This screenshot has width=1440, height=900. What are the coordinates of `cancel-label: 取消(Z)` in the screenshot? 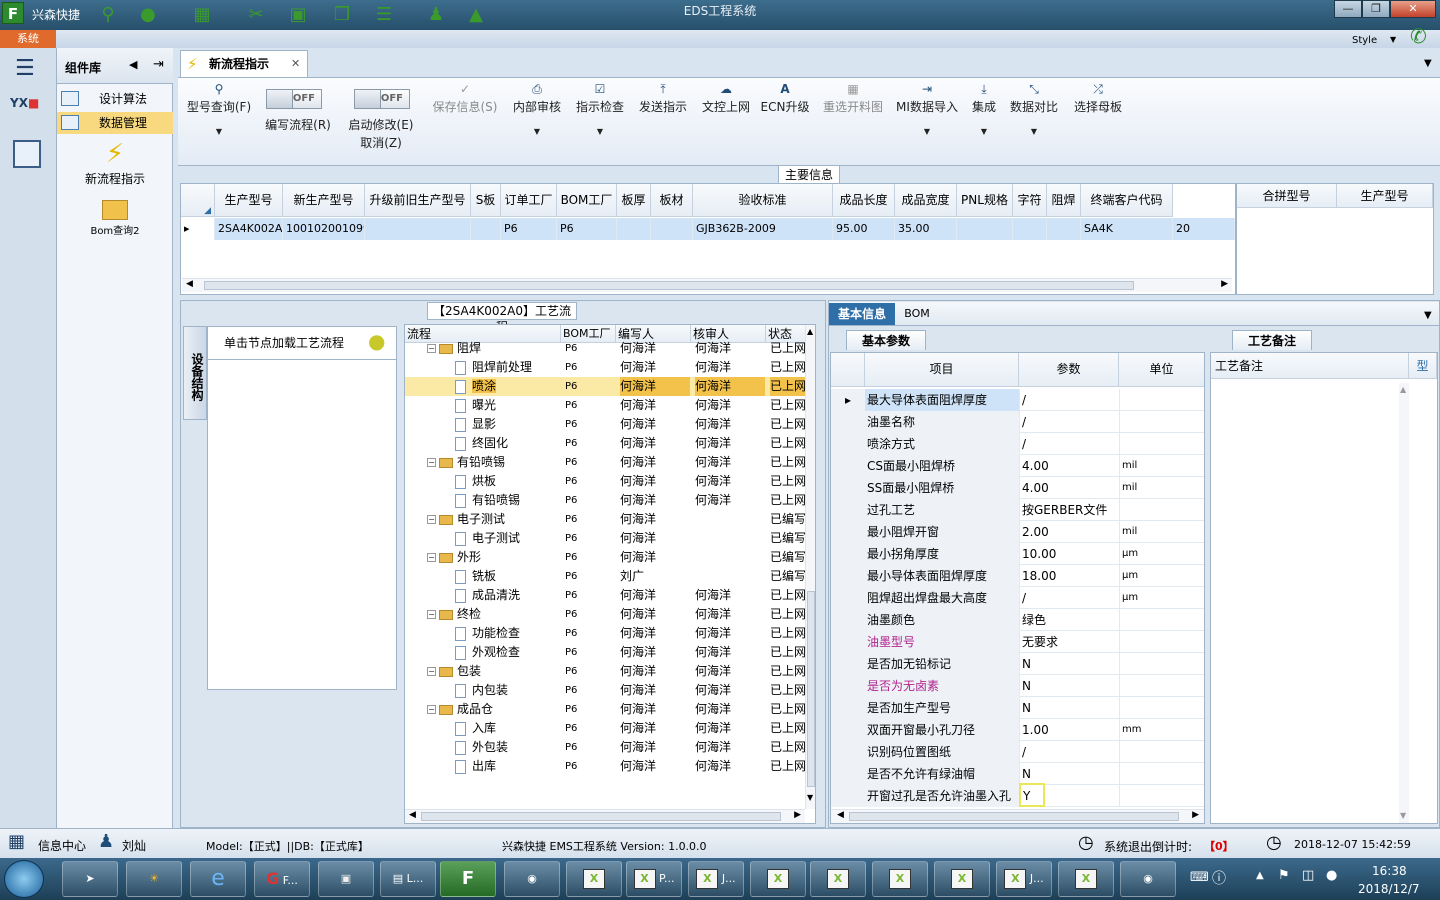 It's located at (381, 142).